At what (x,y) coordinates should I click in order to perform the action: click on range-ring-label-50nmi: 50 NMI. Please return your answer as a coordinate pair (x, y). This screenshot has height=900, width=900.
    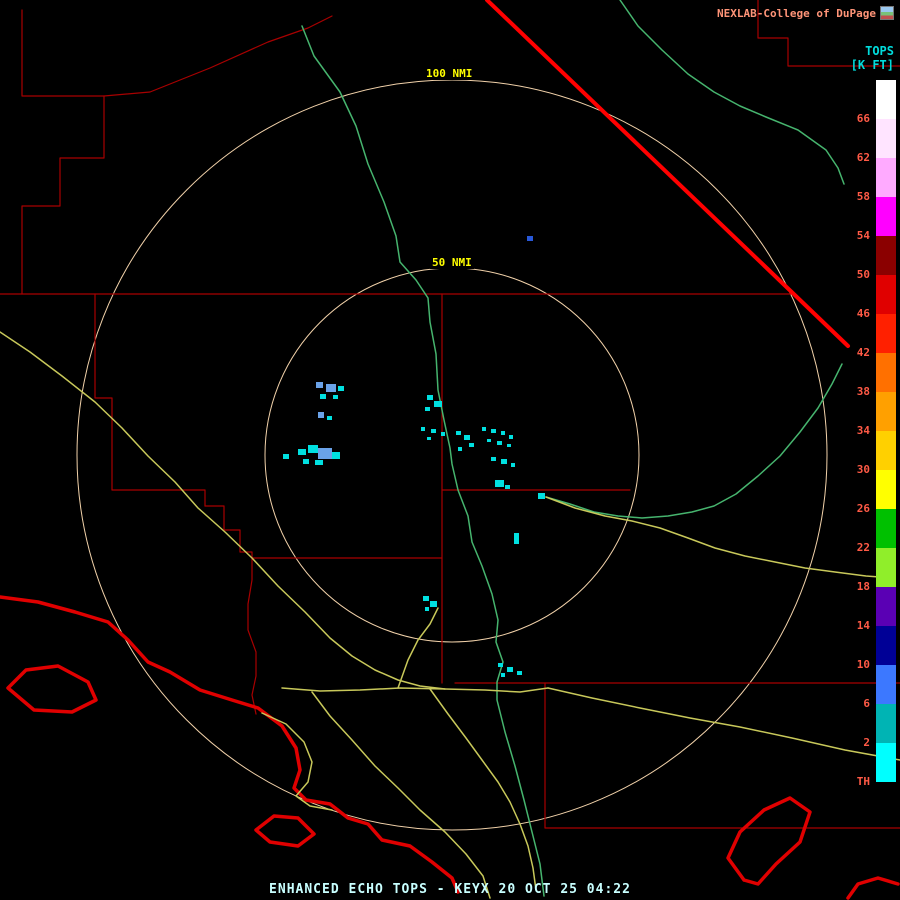
    Looking at the image, I should click on (452, 262).